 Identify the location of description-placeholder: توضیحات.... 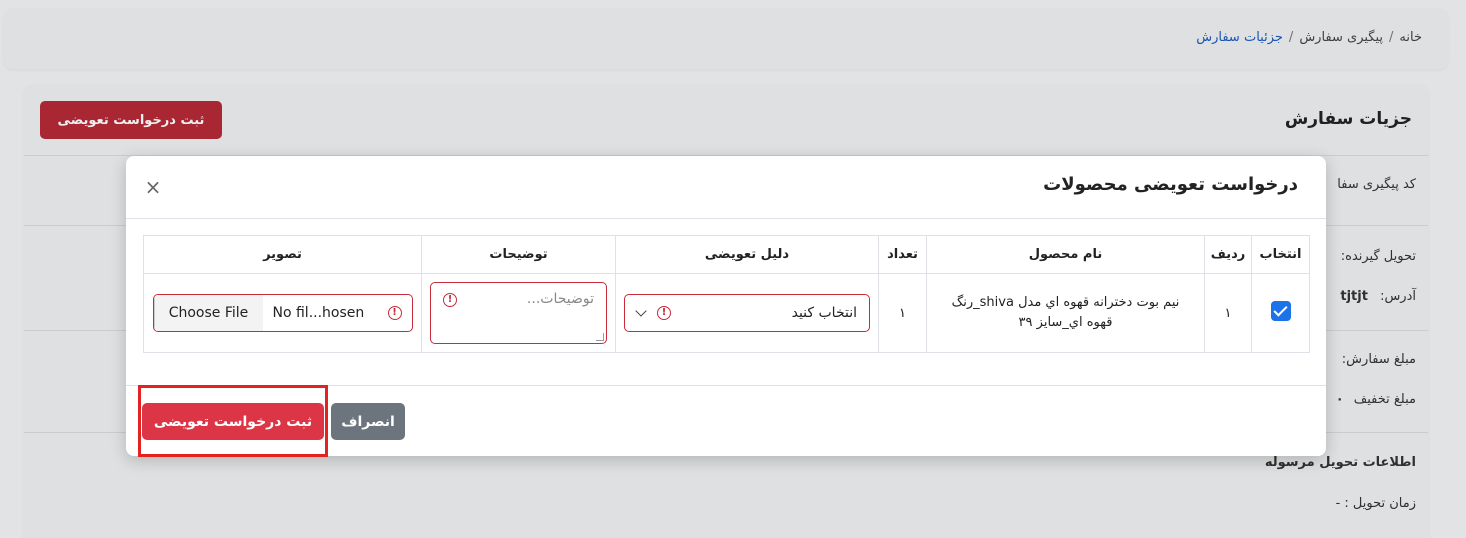
(560, 299).